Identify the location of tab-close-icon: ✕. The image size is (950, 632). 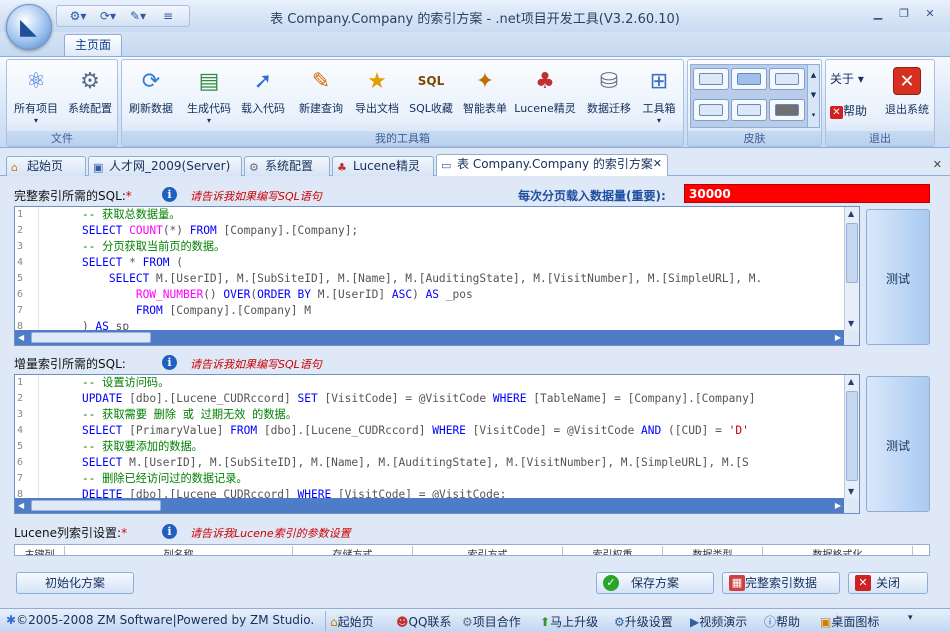
(657, 164).